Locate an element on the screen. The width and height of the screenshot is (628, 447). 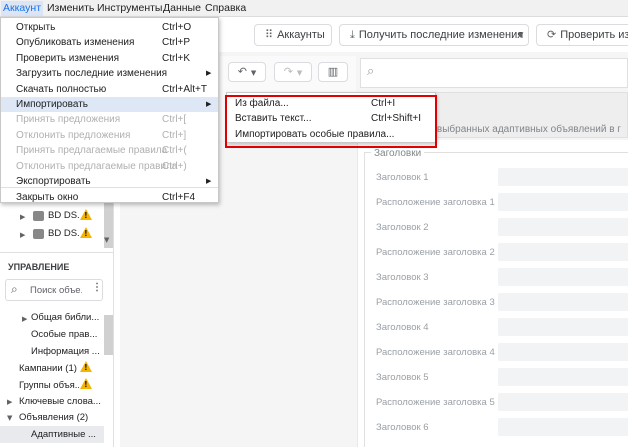
menu-edit: Изменить is located at coordinates (70, 8).